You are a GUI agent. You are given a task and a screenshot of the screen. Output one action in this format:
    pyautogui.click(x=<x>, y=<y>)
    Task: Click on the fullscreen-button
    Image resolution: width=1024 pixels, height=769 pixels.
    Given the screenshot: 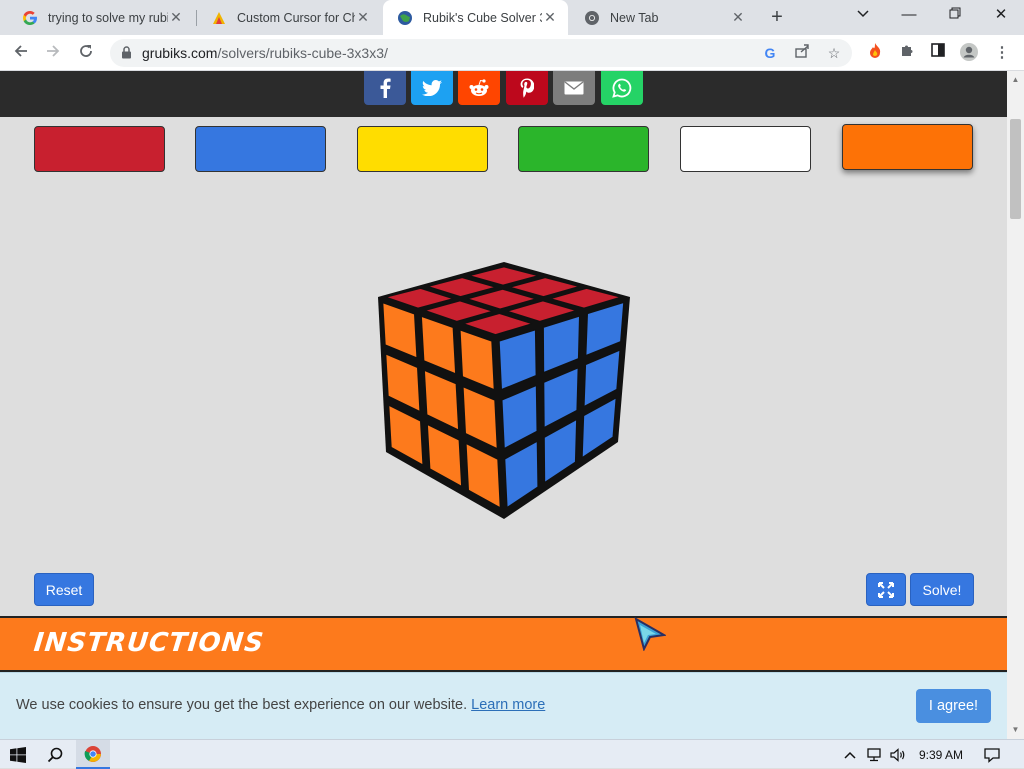 What is the action you would take?
    pyautogui.click(x=886, y=589)
    